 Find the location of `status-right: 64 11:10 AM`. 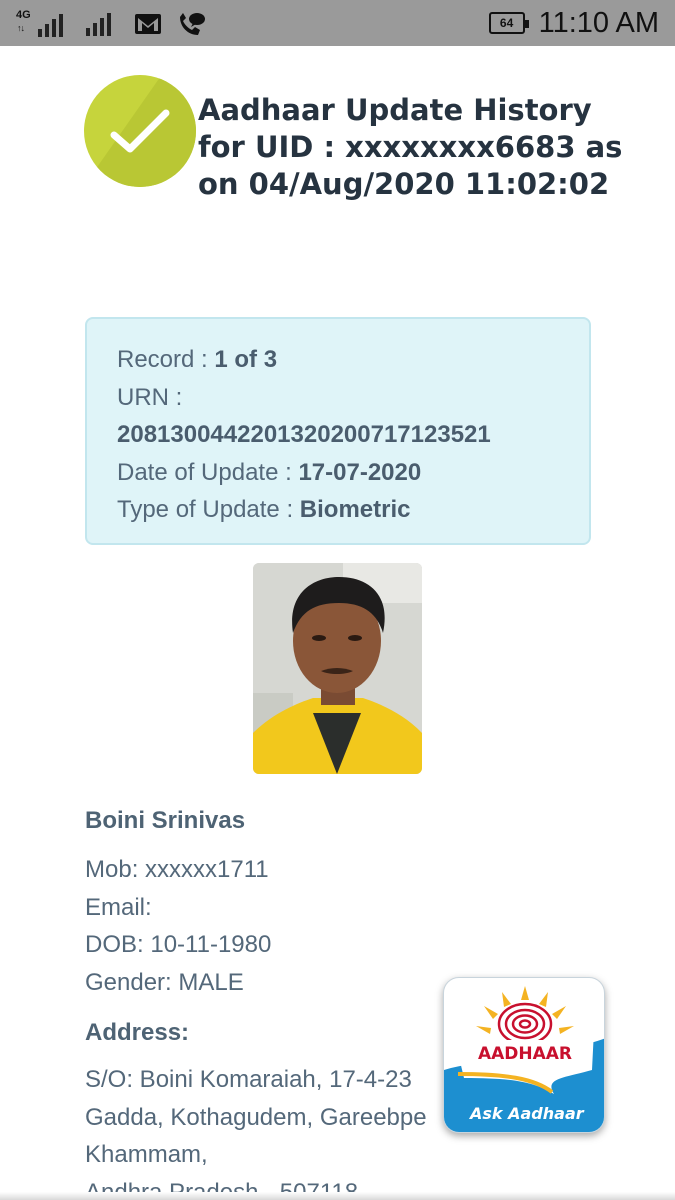

status-right: 64 11:10 AM is located at coordinates (573, 23).